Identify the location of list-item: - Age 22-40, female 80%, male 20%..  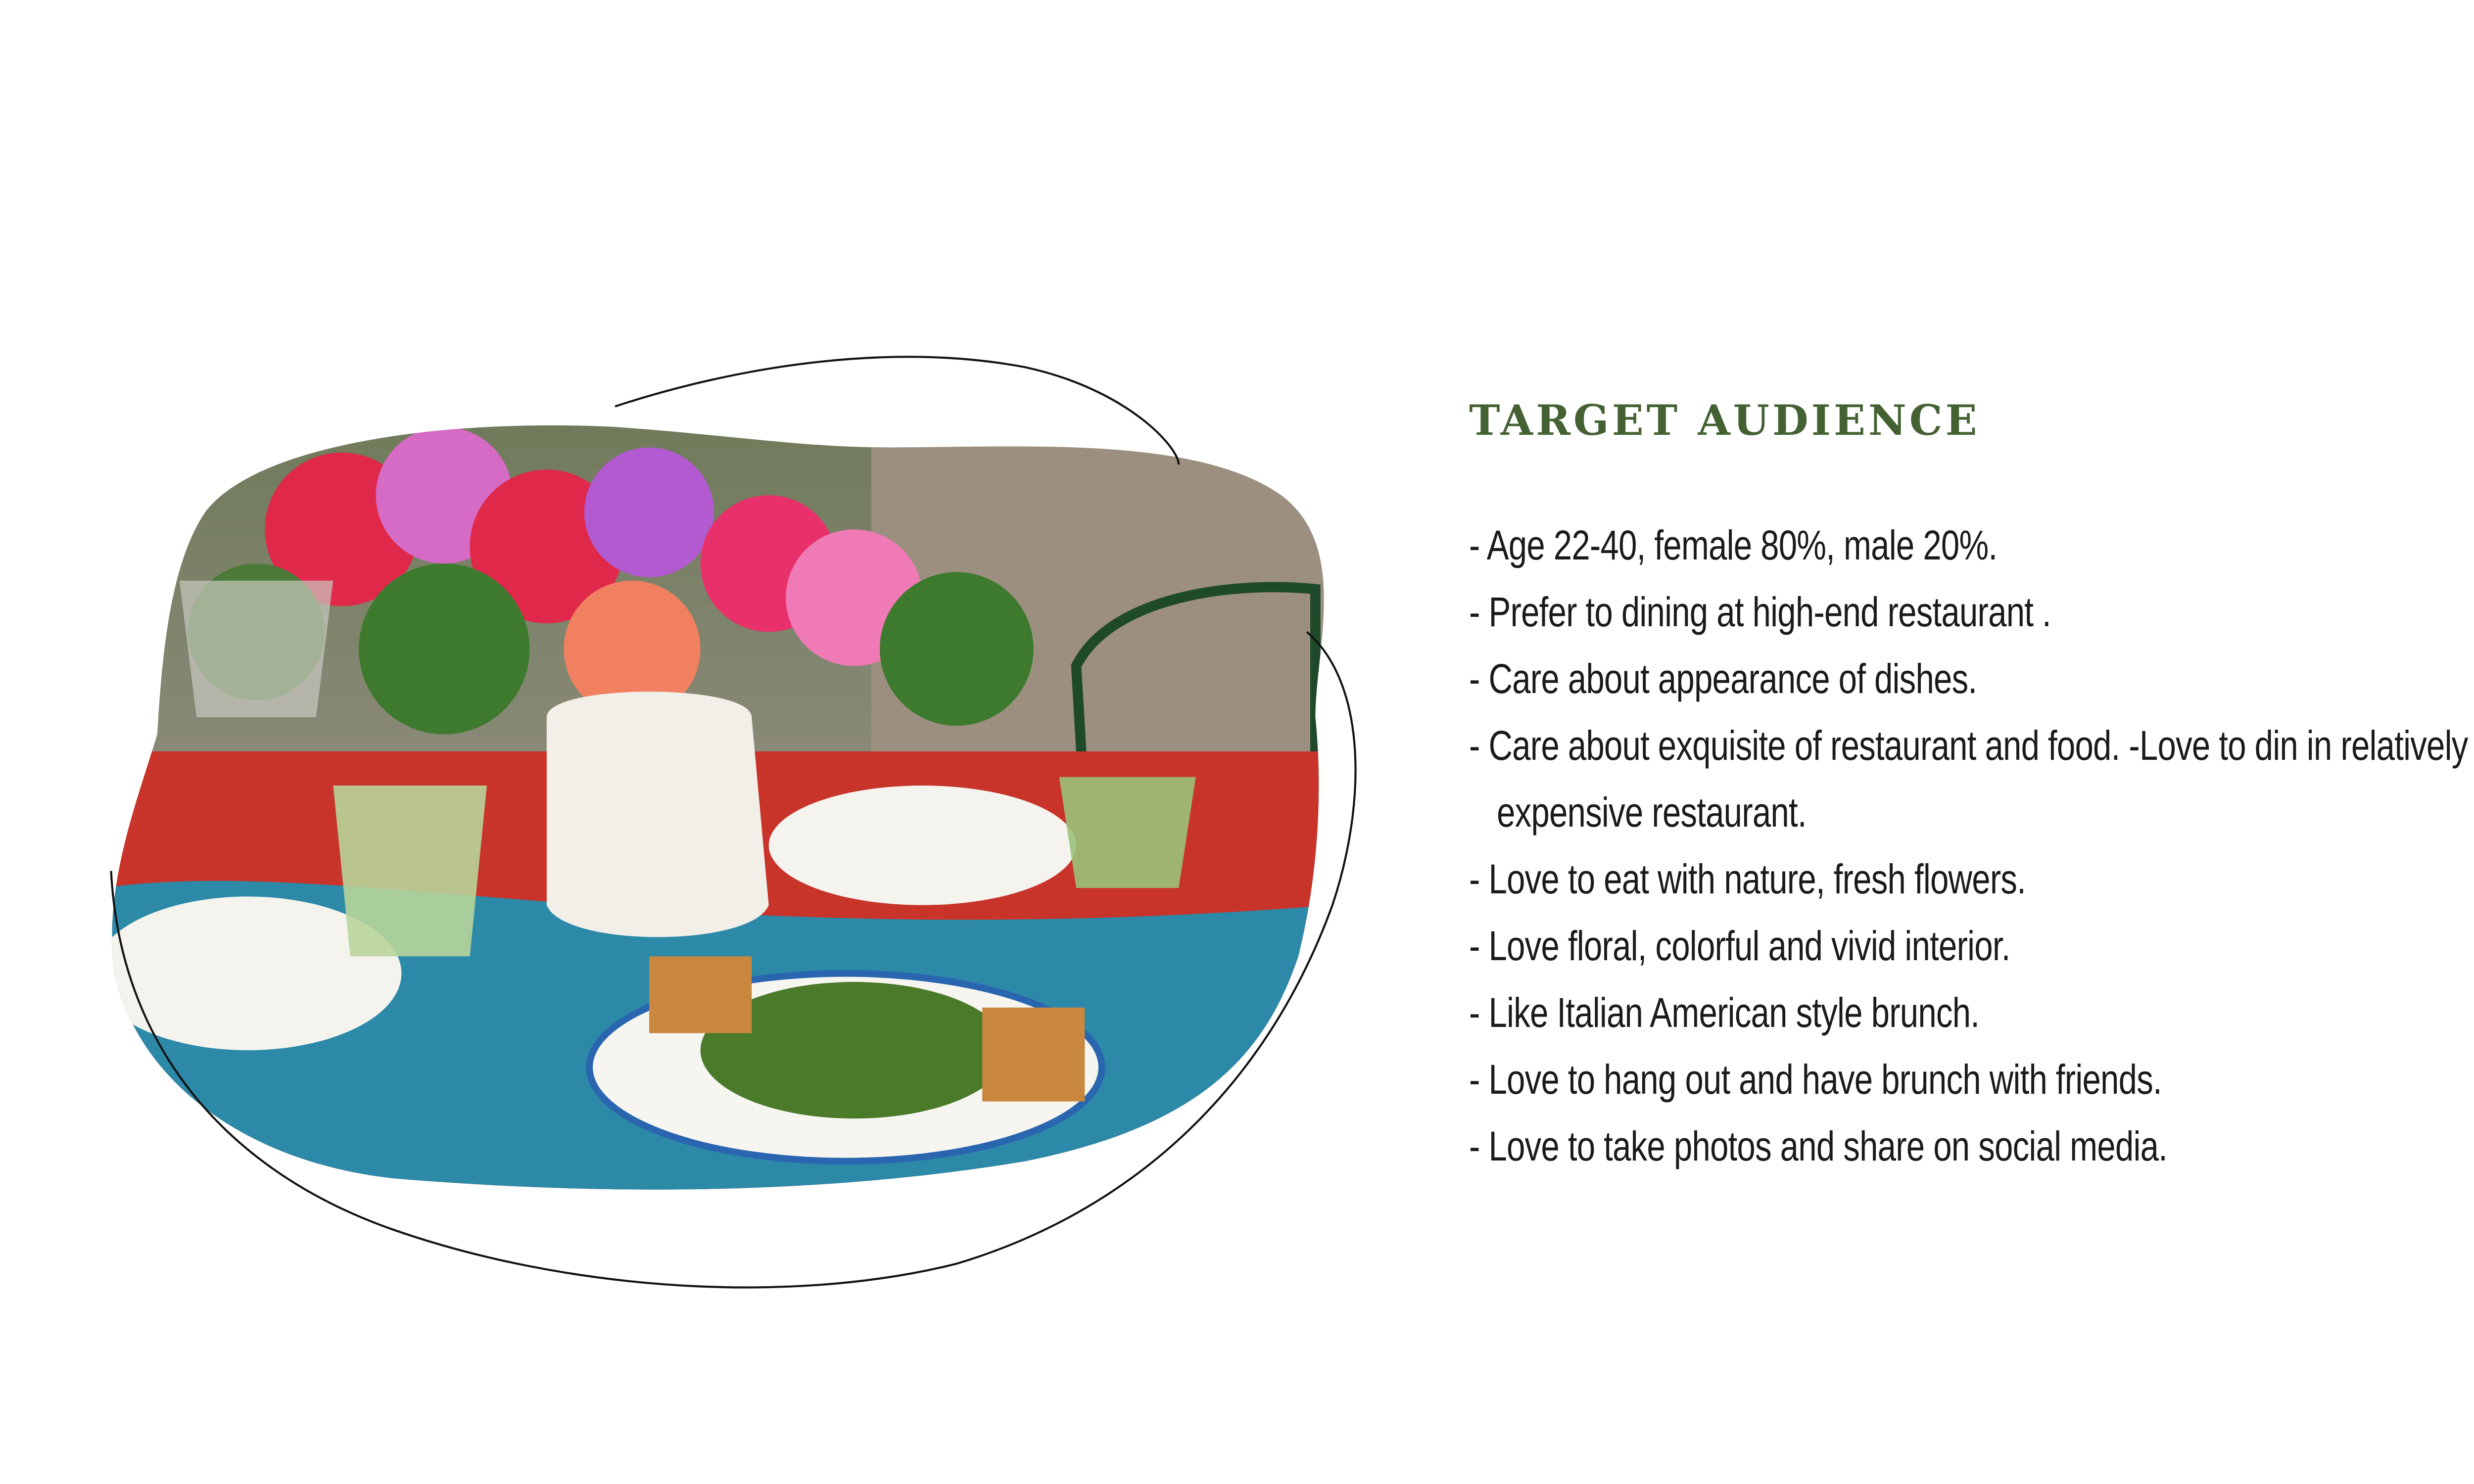
(1734, 545).